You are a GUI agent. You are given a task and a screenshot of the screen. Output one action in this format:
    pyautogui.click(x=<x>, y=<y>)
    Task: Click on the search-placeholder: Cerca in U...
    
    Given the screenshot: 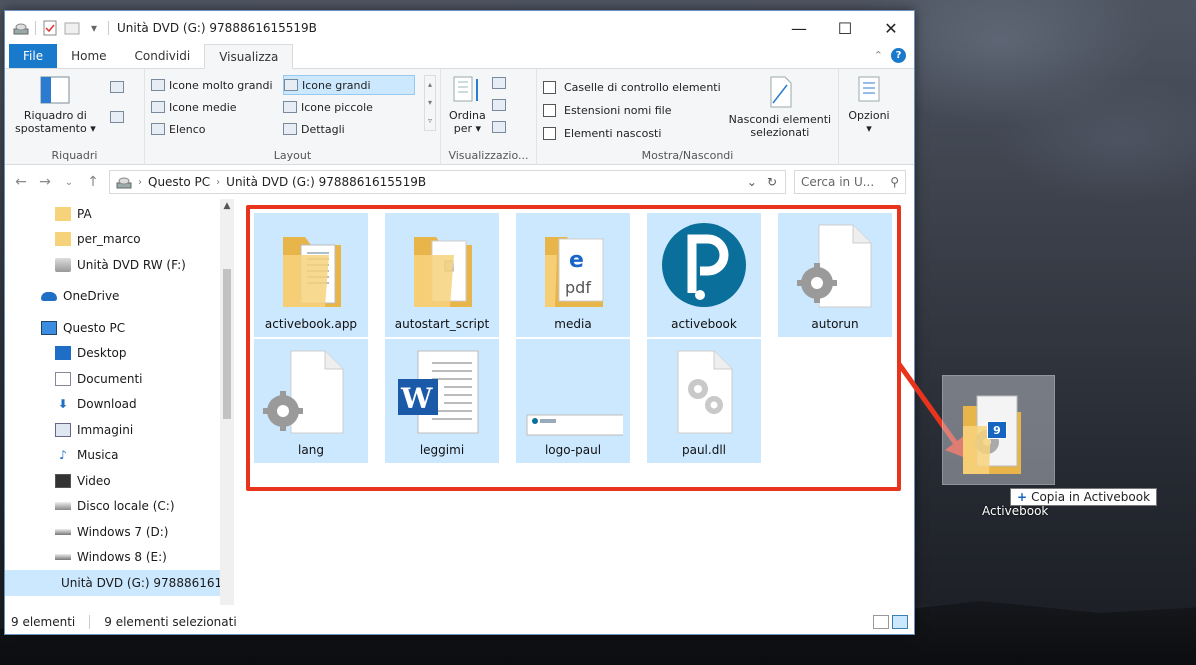 What is the action you would take?
    pyautogui.click(x=838, y=182)
    